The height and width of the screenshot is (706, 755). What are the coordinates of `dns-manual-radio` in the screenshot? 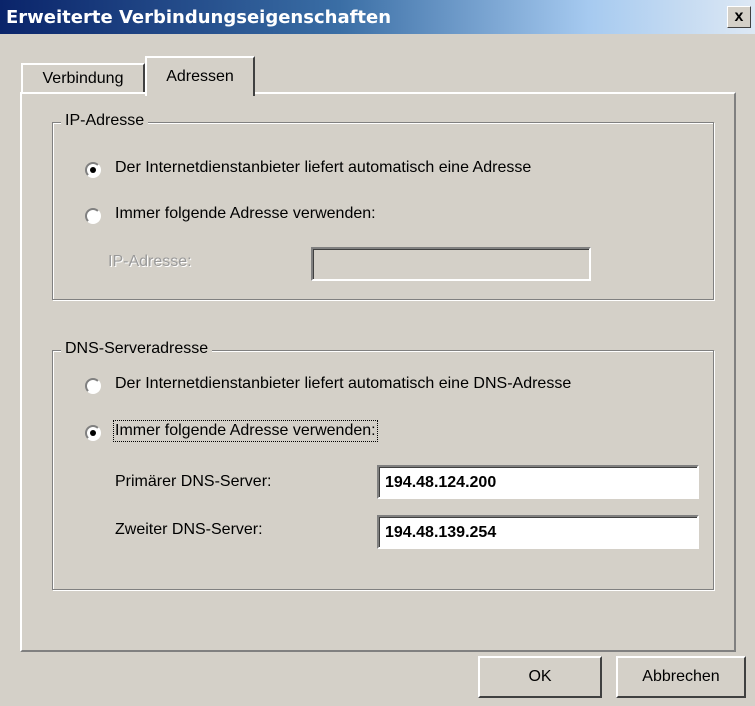 It's located at (93, 433).